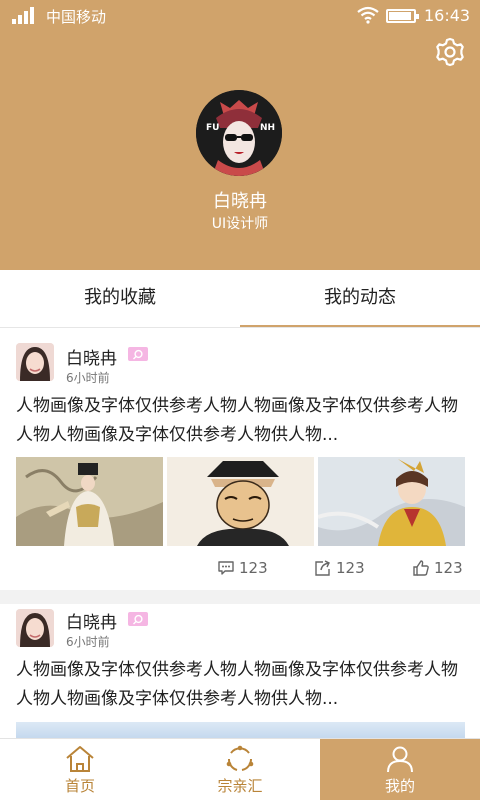 The width and height of the screenshot is (480, 800). I want to click on comment-button: 123, so click(242, 568).